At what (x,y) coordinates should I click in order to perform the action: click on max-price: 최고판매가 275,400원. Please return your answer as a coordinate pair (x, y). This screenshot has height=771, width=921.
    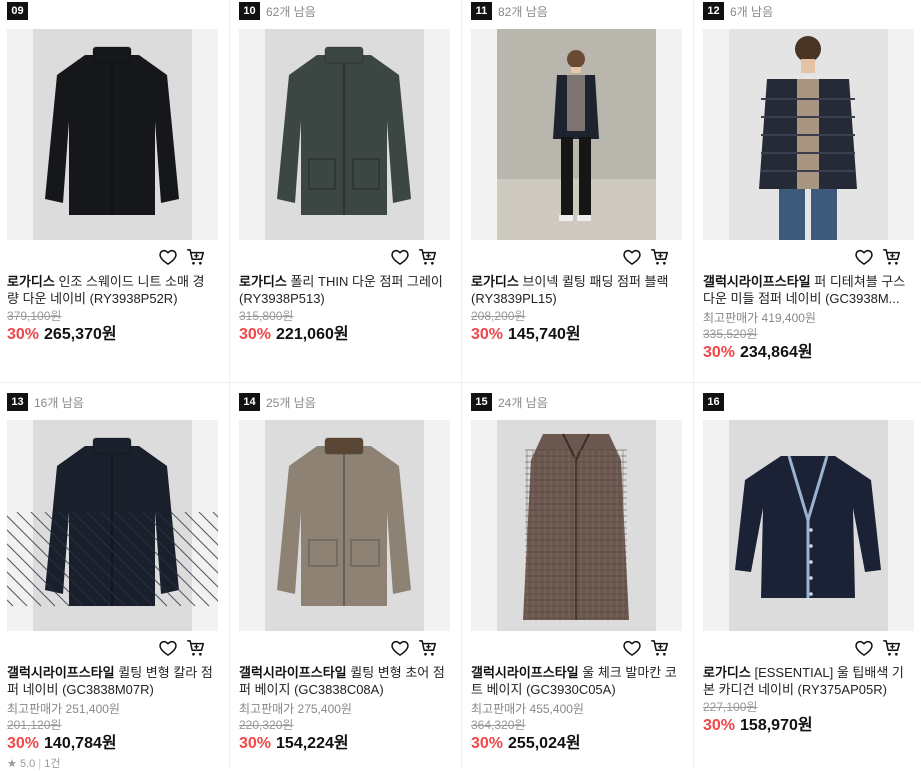
    Looking at the image, I should click on (295, 709).